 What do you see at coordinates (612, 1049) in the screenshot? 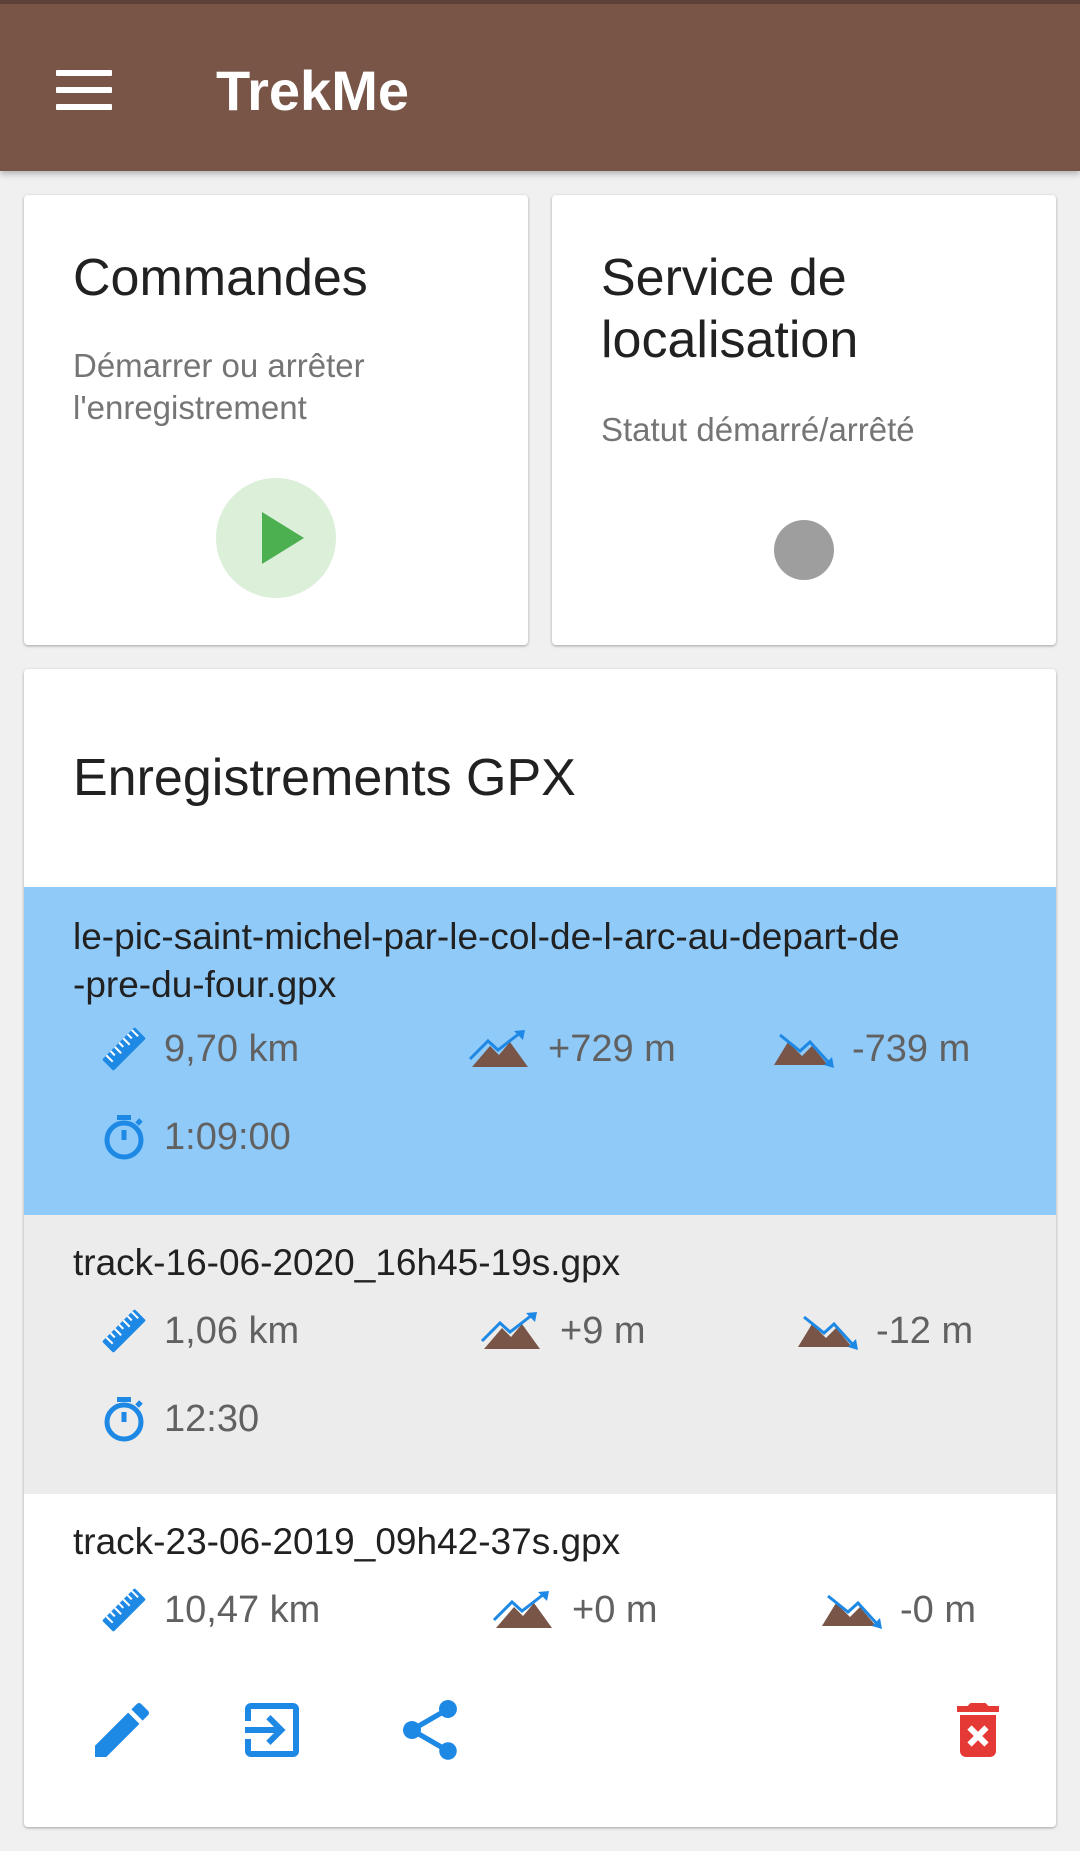
I see `elevation-up-value: +729 m` at bounding box center [612, 1049].